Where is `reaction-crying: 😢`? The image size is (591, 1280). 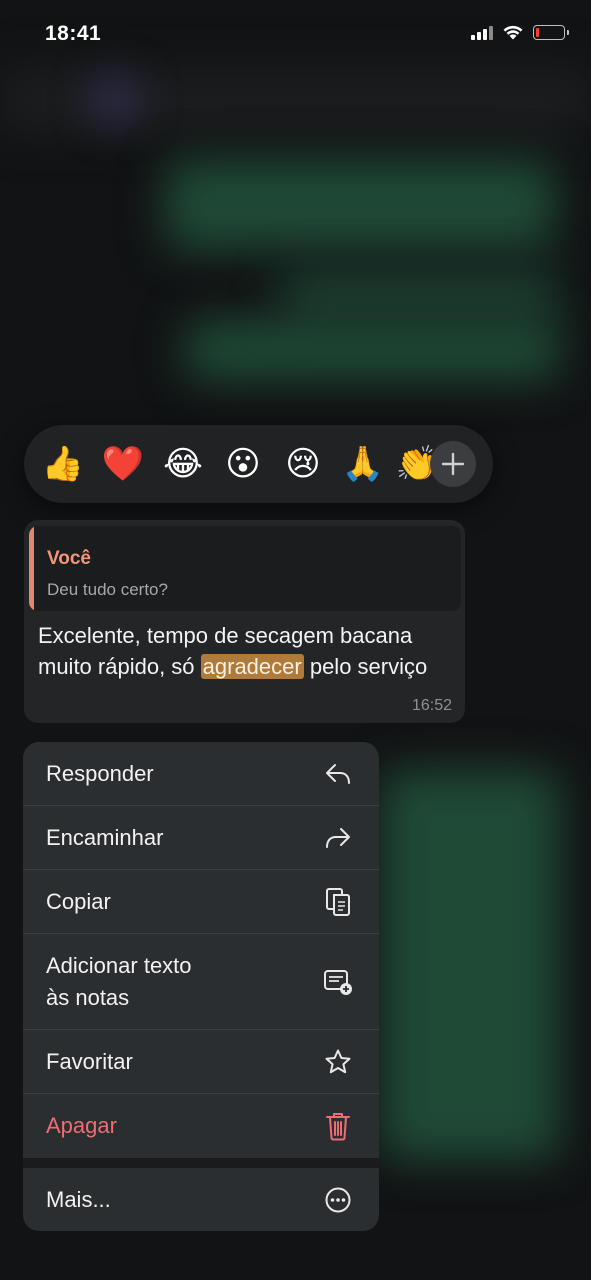 reaction-crying: 😢 is located at coordinates (303, 464).